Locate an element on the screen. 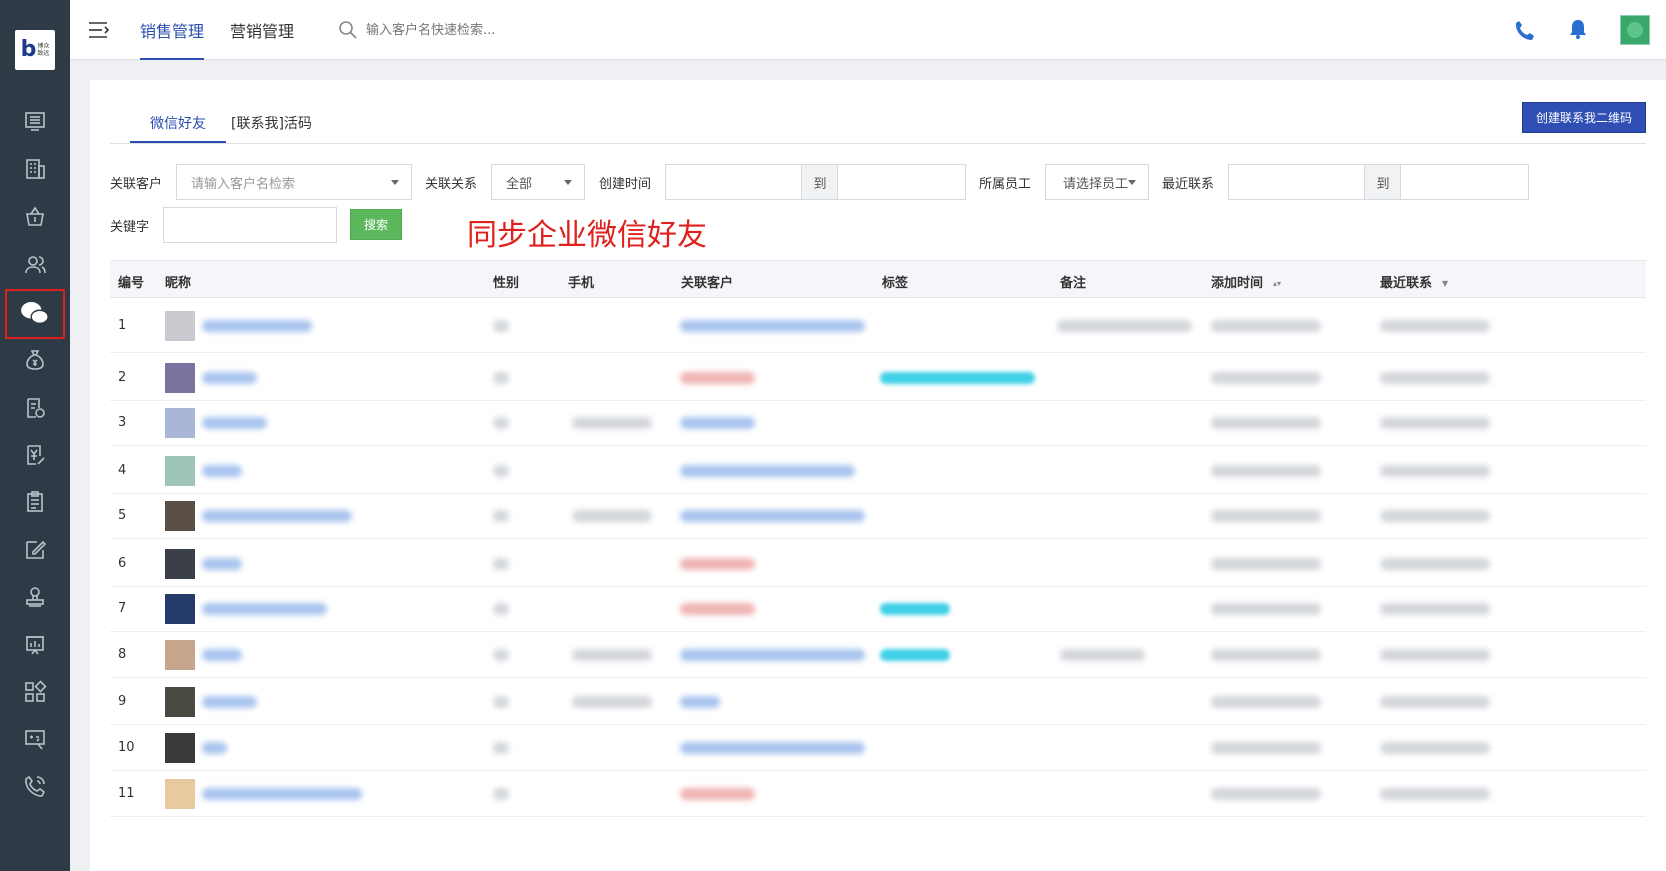 Image resolution: width=1666 pixels, height=871 pixels. recent-contact-start-input is located at coordinates (1297, 182).